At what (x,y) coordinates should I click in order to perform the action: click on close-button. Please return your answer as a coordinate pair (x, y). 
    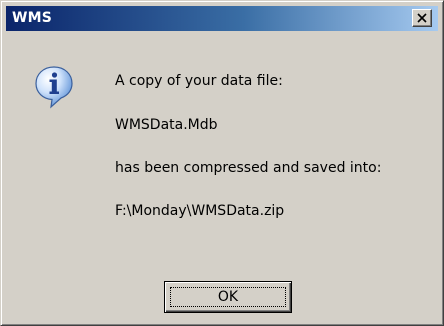
    Looking at the image, I should click on (422, 18).